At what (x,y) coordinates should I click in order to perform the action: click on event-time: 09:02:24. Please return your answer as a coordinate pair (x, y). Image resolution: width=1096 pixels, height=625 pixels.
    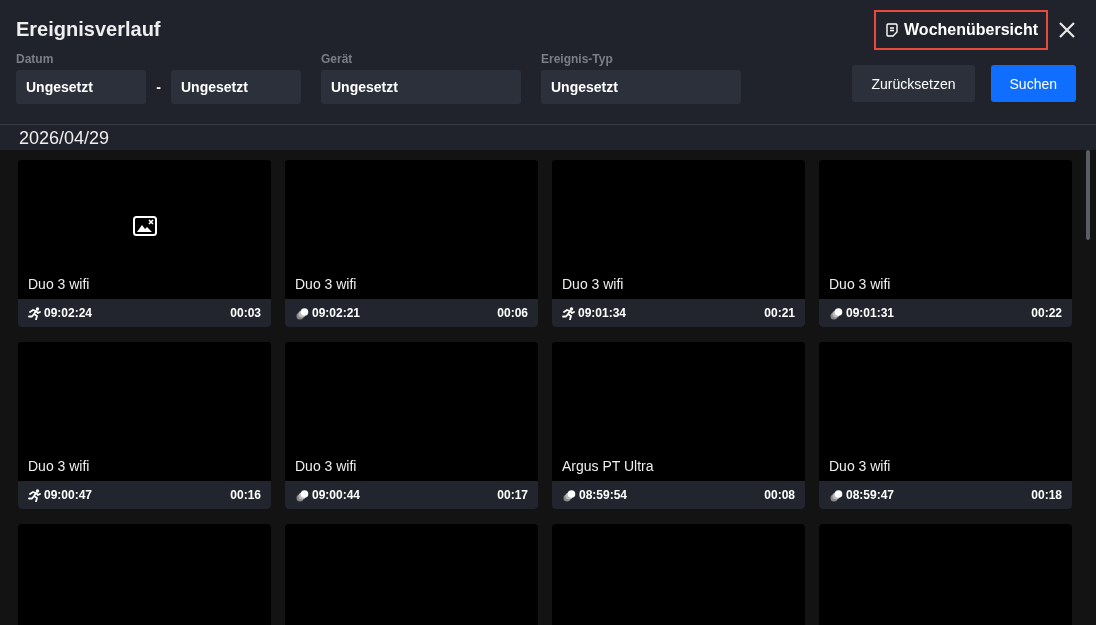
    Looking at the image, I should click on (68, 313).